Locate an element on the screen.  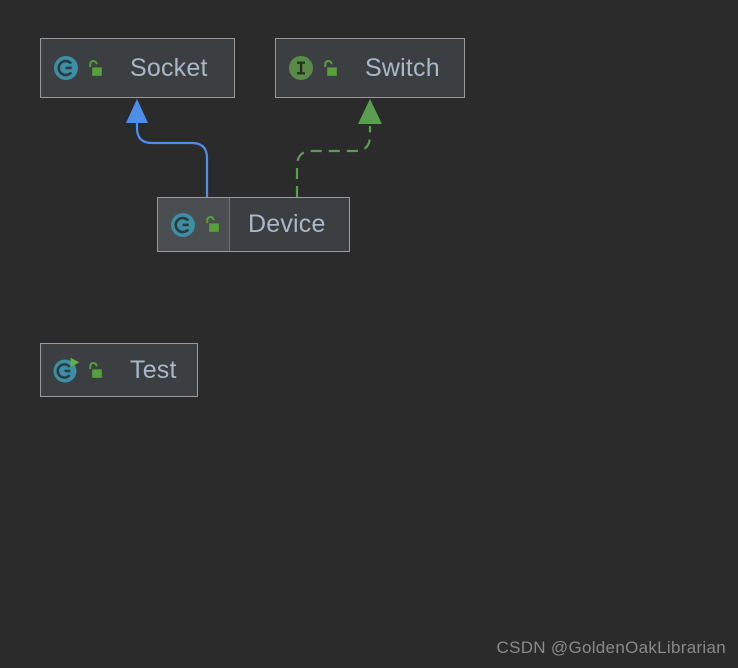
realization-arrowhead is located at coordinates (370, 111).